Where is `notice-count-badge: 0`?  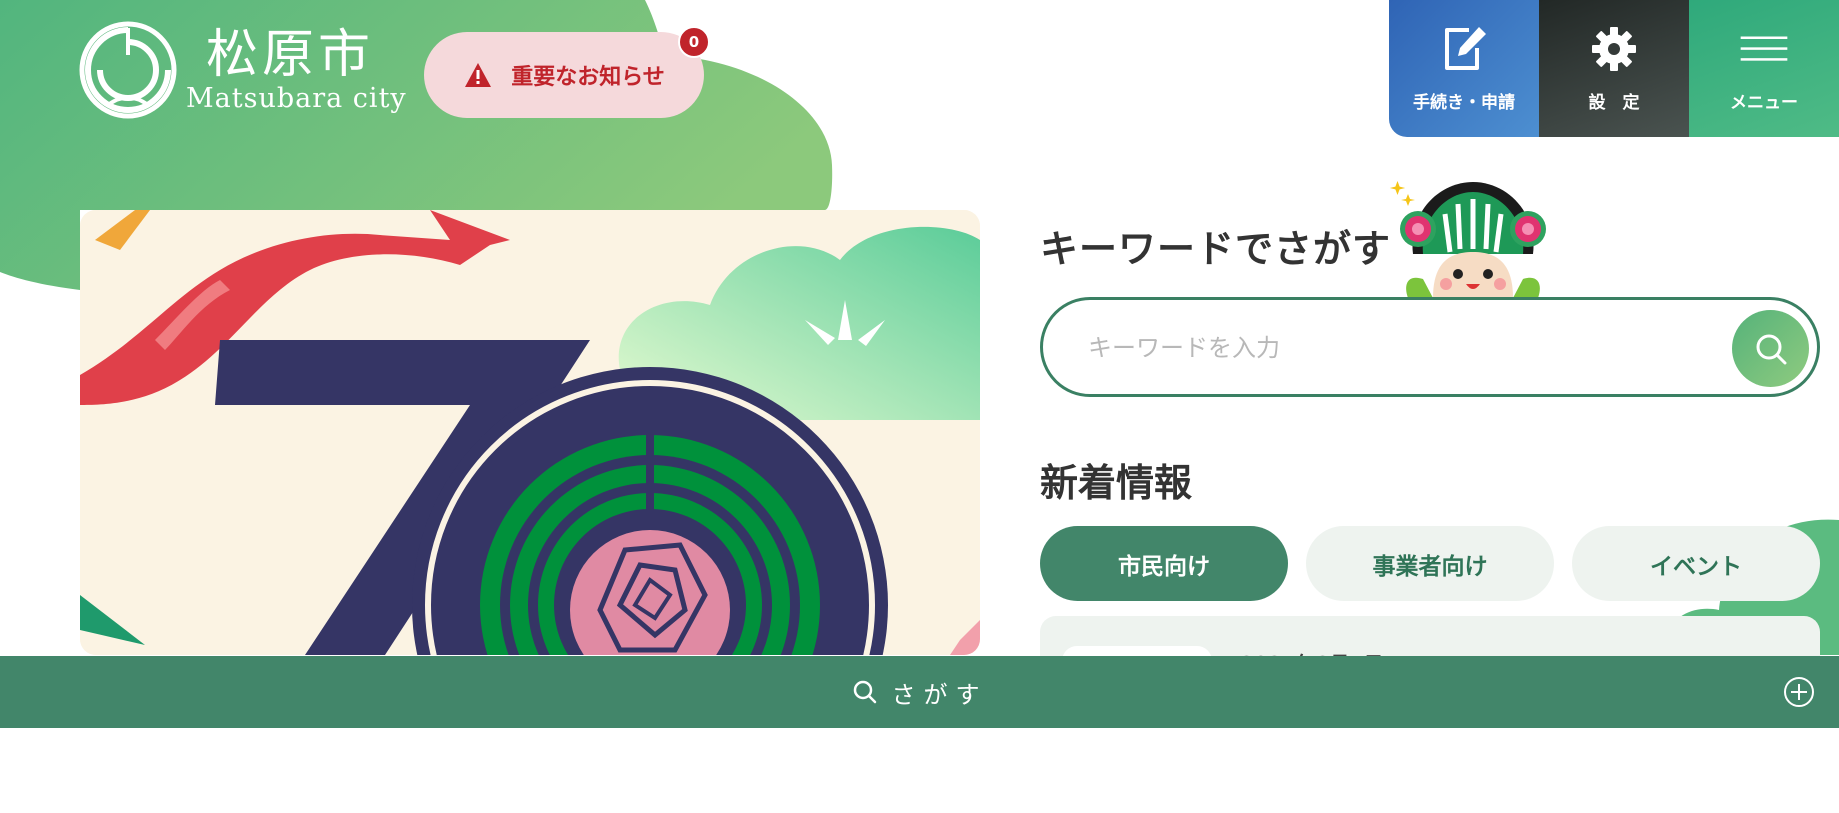 notice-count-badge: 0 is located at coordinates (694, 42).